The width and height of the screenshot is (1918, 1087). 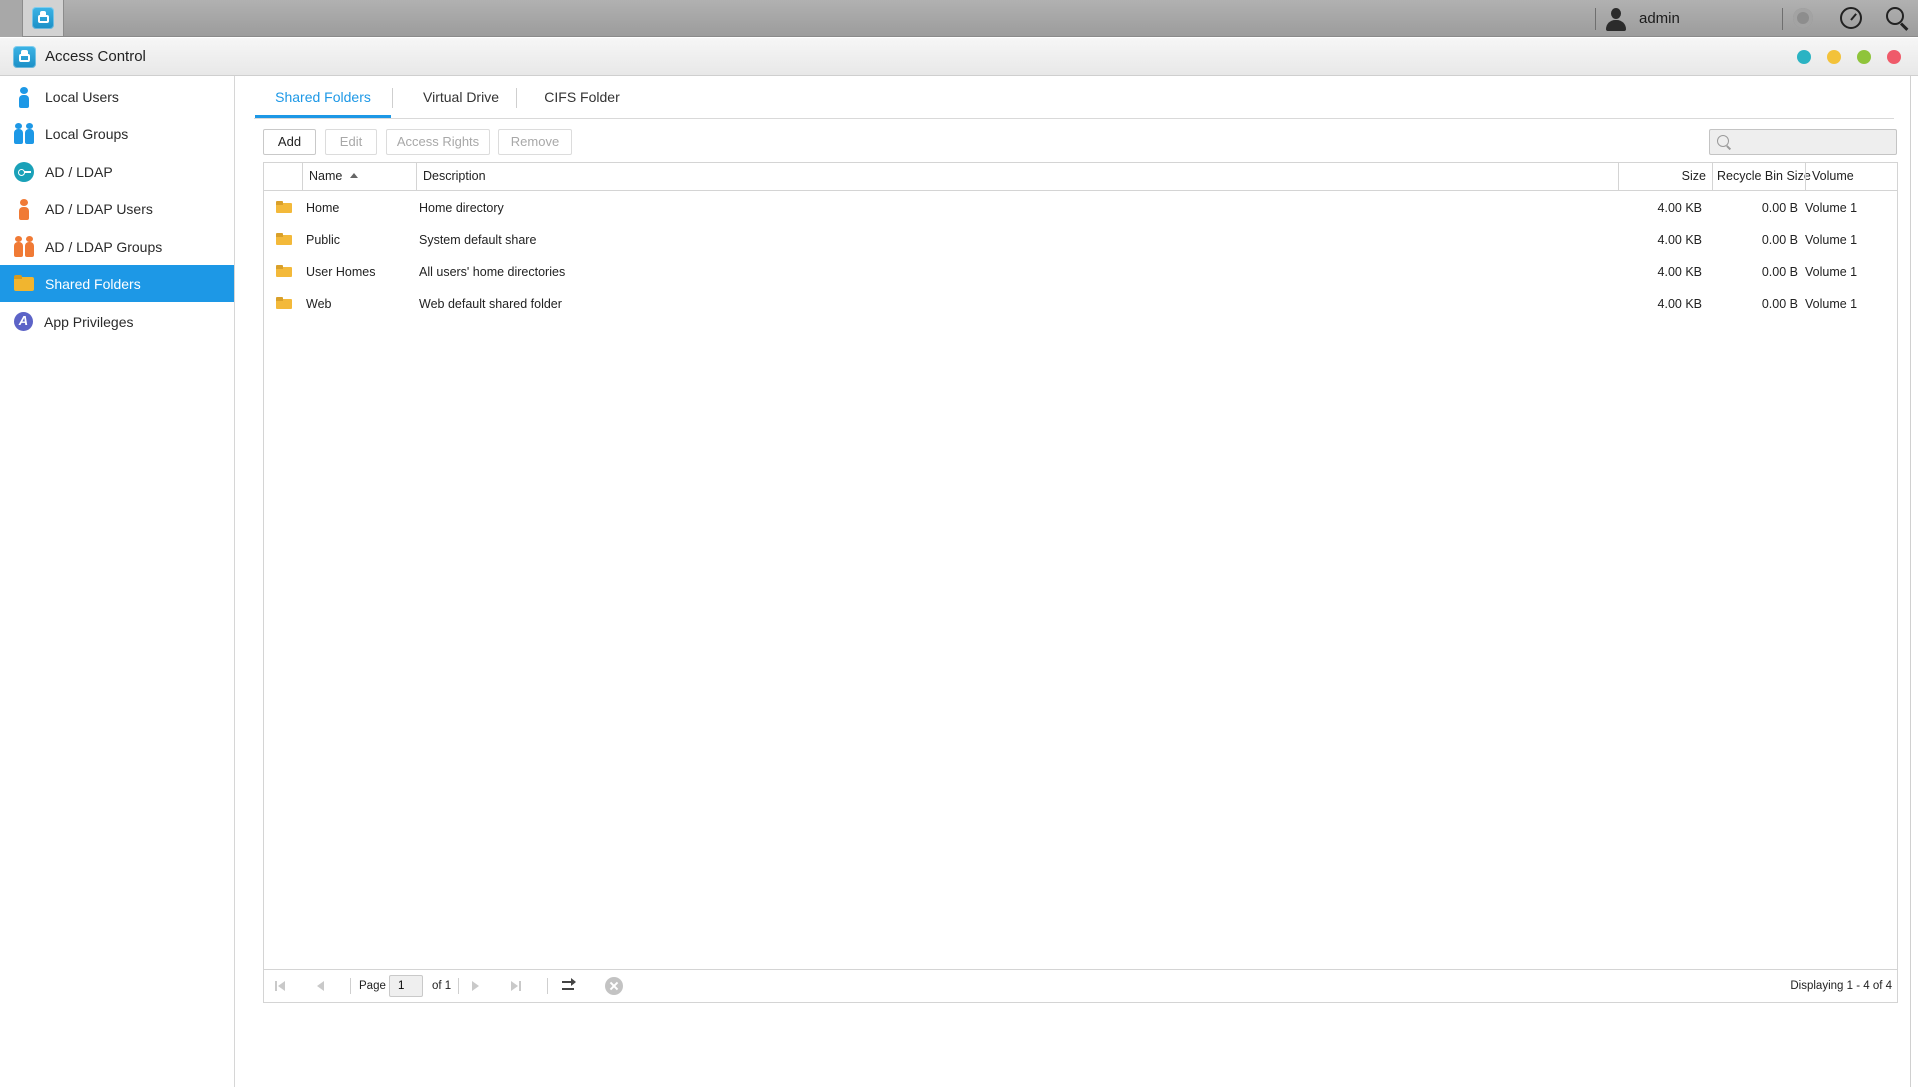 I want to click on minimize-button, so click(x=1804, y=57).